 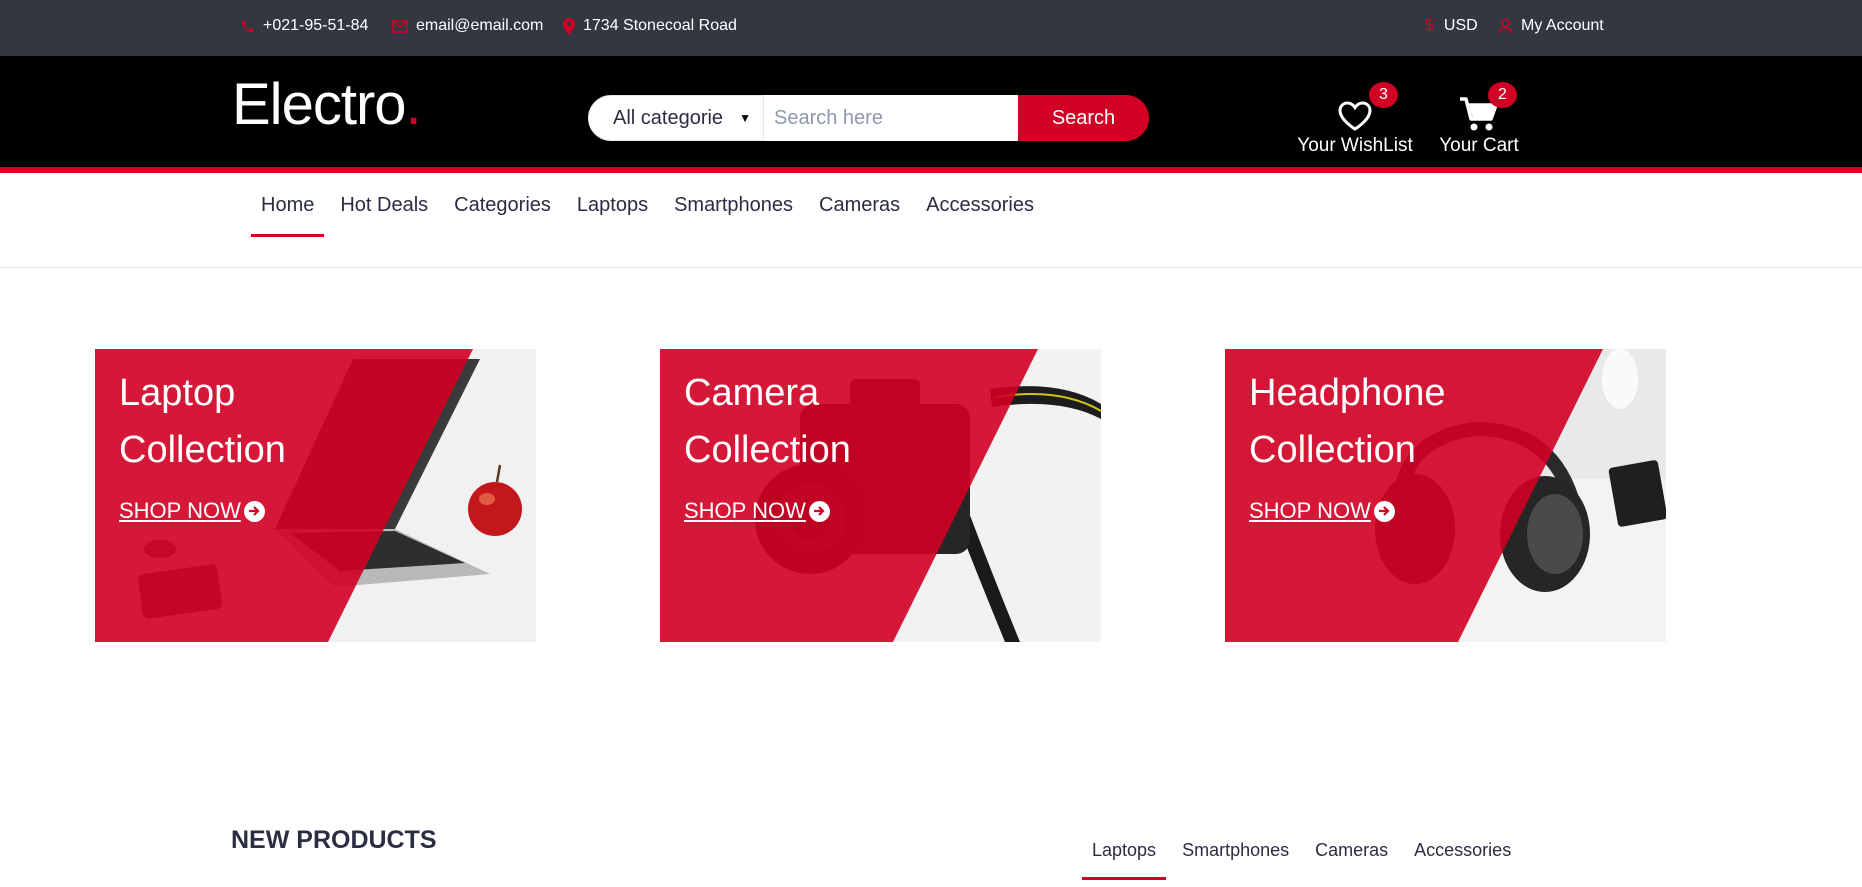 What do you see at coordinates (660, 25) in the screenshot?
I see `store-address: 1734 Stonecoal Road` at bounding box center [660, 25].